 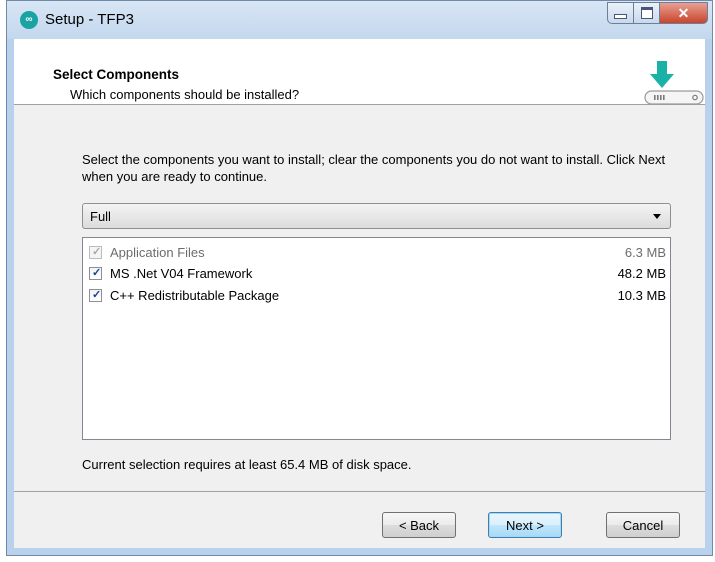 I want to click on component-row-application-files: ✓ Application Files 6.3 MB, so click(x=376, y=253).